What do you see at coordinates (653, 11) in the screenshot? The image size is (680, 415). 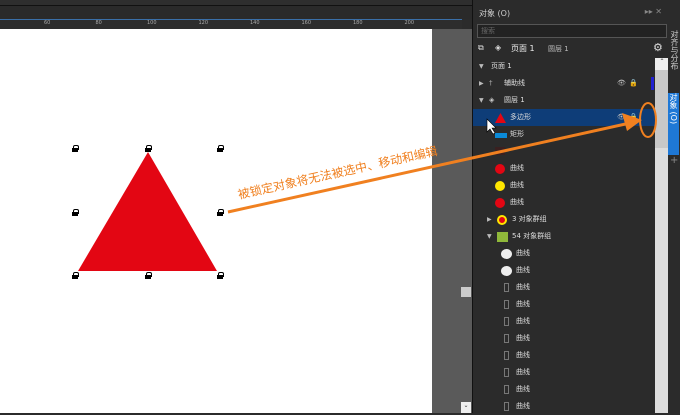 I see `panel-controls: ▸▸ ✕` at bounding box center [653, 11].